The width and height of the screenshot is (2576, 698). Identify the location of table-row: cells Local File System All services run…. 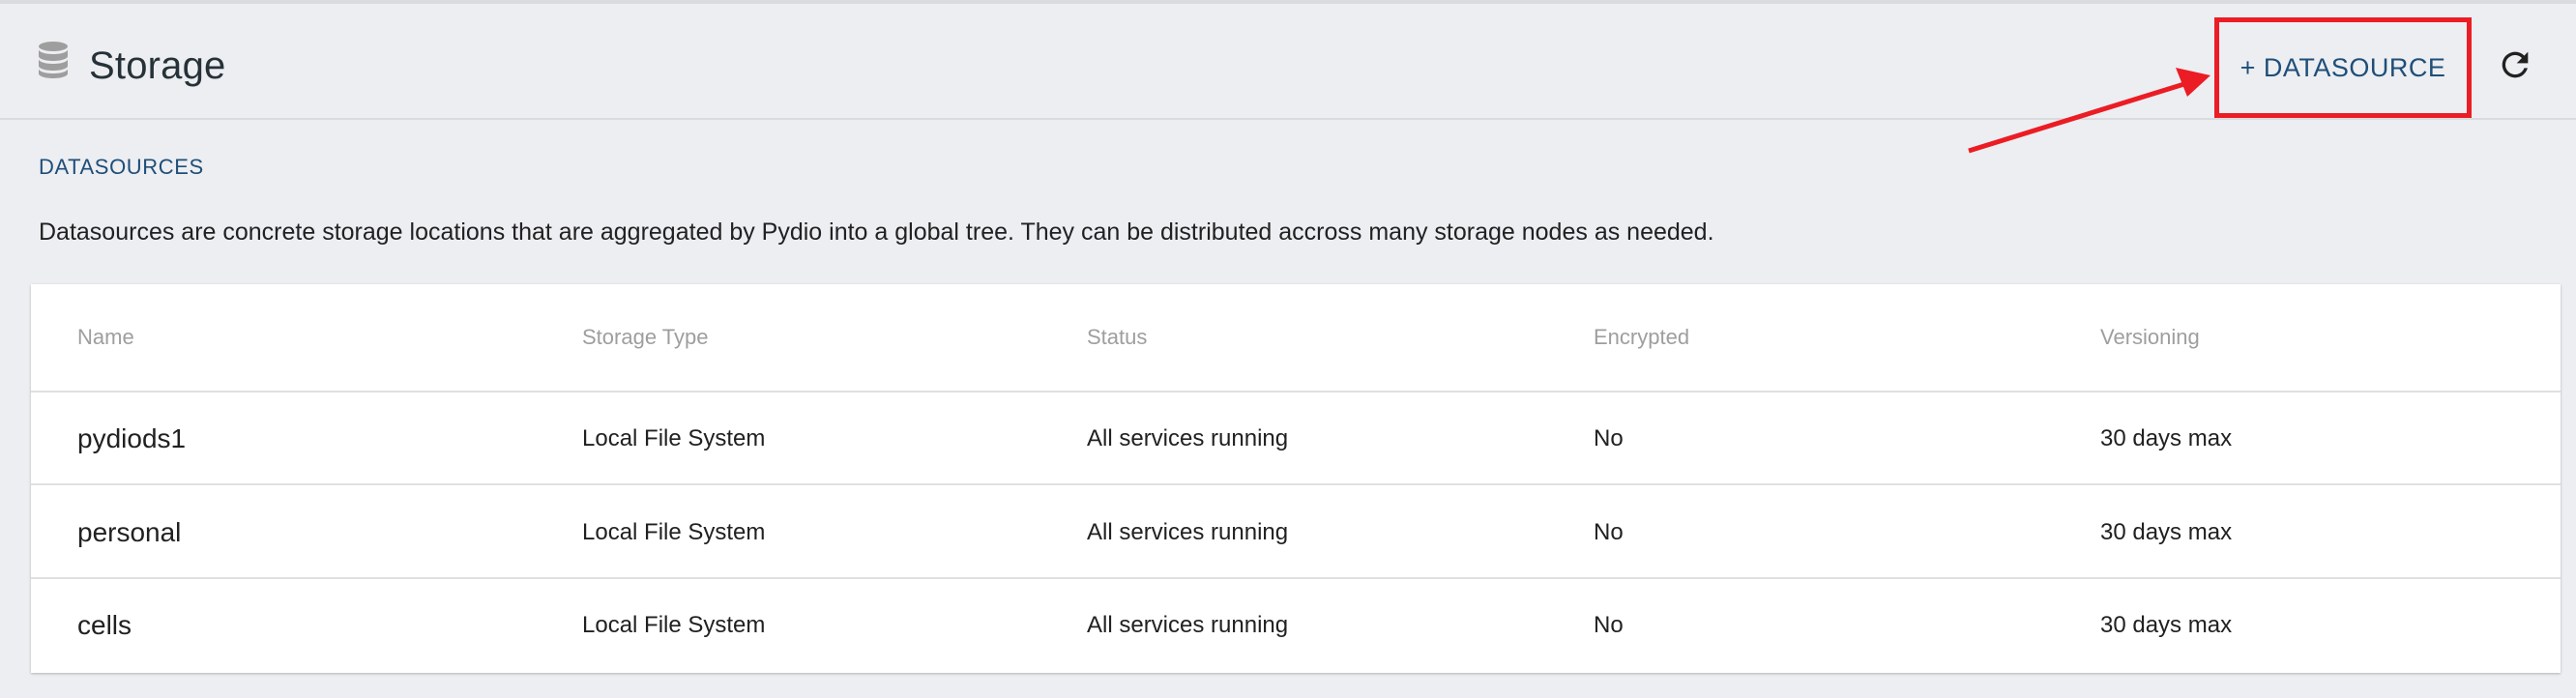
(1296, 625).